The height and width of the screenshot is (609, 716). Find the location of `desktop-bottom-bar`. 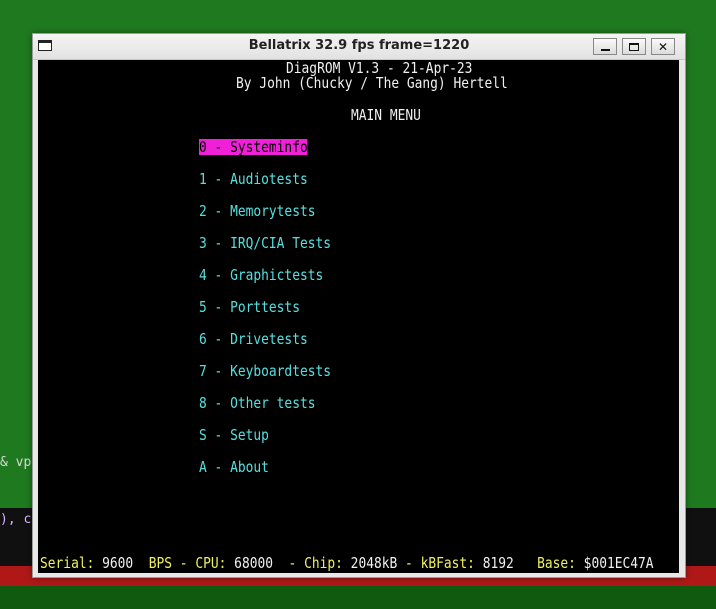

desktop-bottom-bar is located at coordinates (358, 597).